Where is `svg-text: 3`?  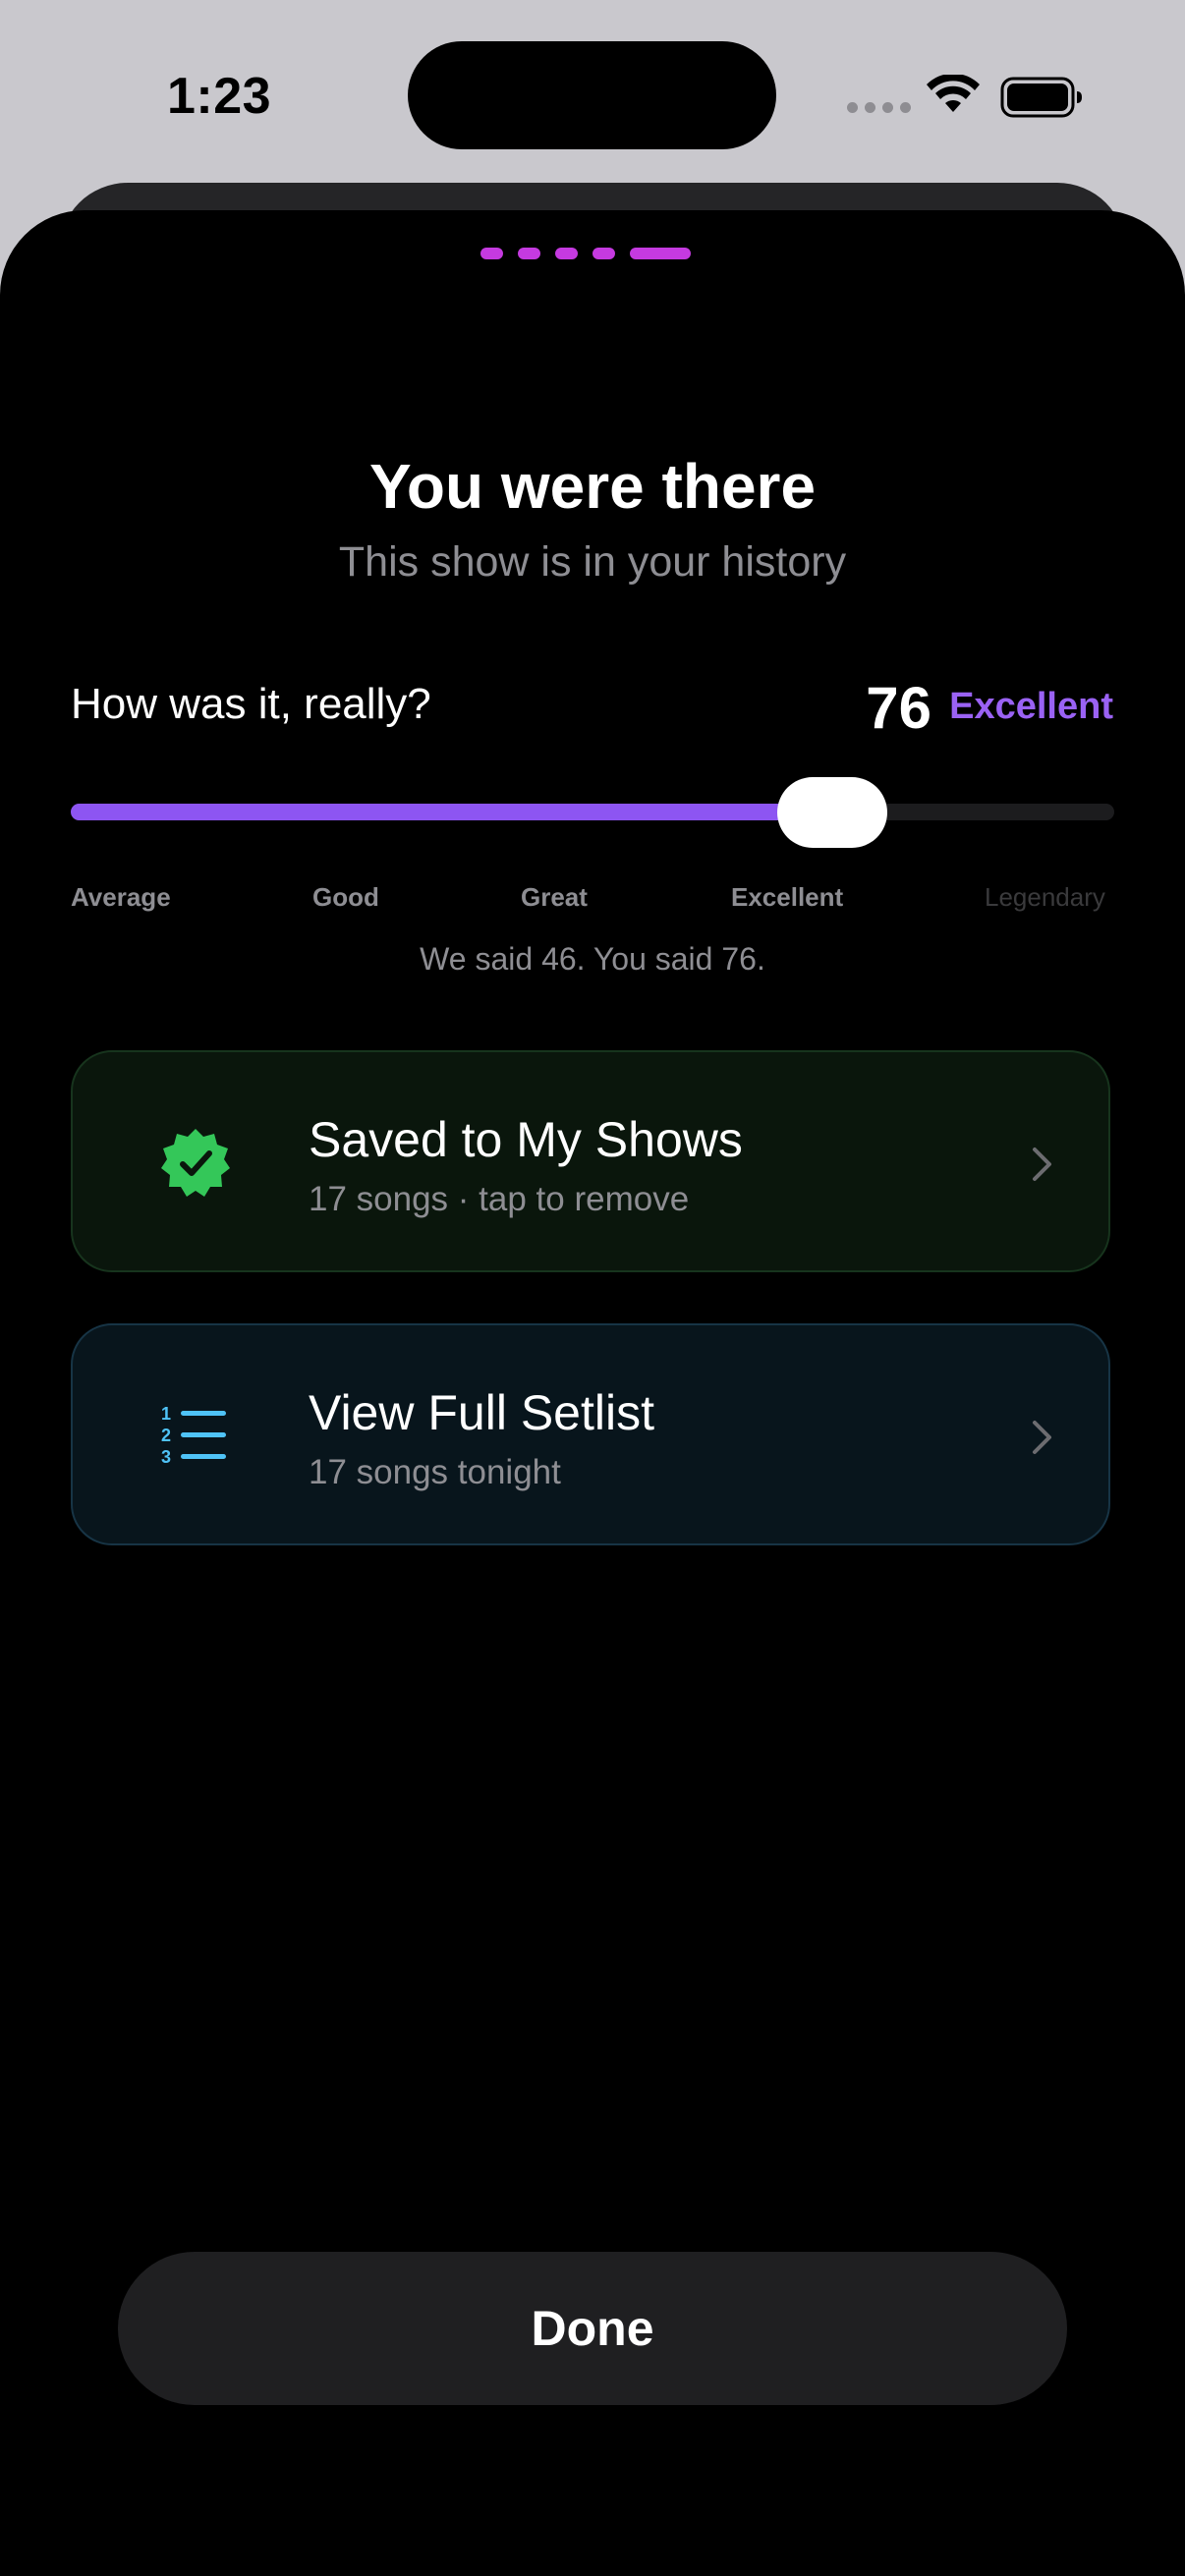 svg-text: 3 is located at coordinates (166, 1457).